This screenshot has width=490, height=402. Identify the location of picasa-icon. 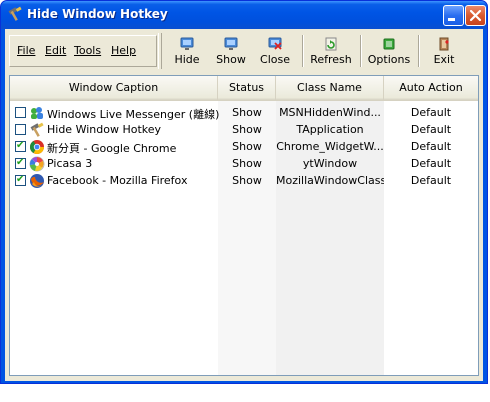
(37, 164).